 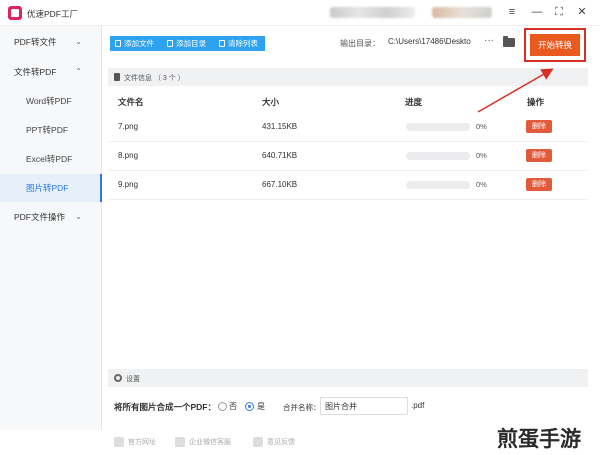 I want to click on sidebar-item-ppt-to-pdf: PPT转PDF, so click(x=51, y=130).